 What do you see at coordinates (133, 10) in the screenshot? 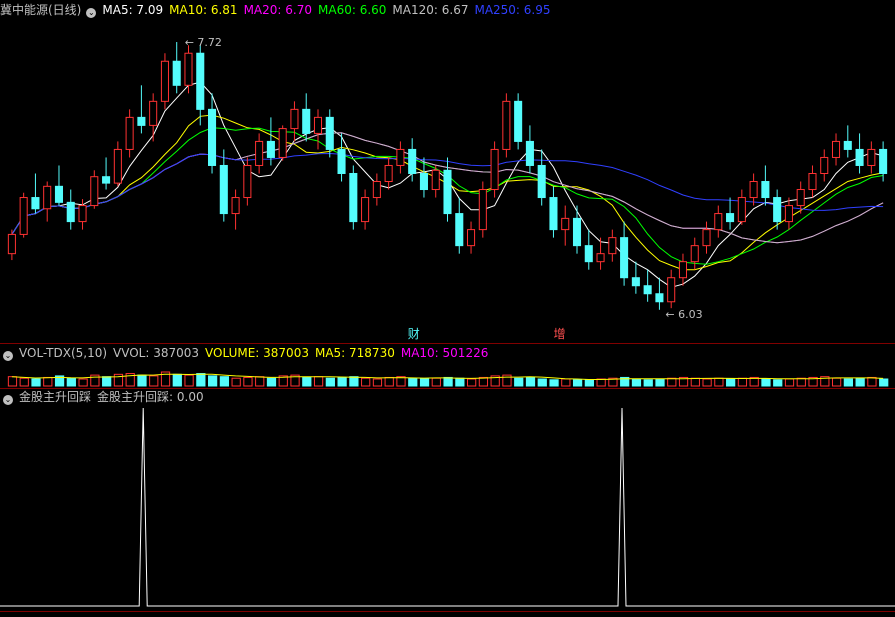
I see `ma-label-0: MA5: 7.09` at bounding box center [133, 10].